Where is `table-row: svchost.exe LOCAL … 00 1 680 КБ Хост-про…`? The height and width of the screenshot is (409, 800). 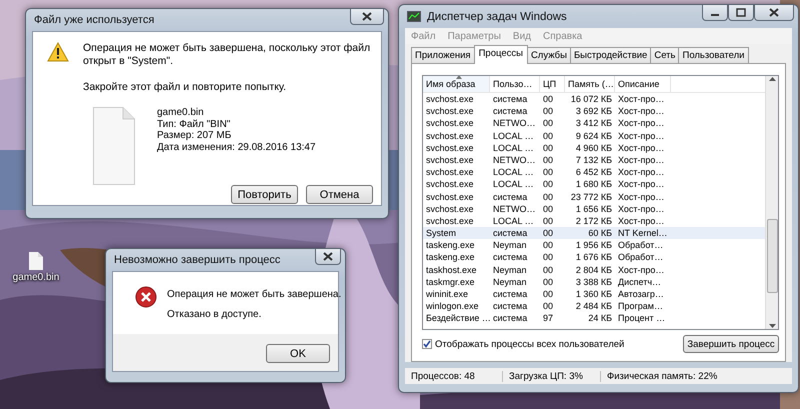 table-row: svchost.exe LOCAL … 00 1 680 КБ Хост-про… is located at coordinates (594, 184).